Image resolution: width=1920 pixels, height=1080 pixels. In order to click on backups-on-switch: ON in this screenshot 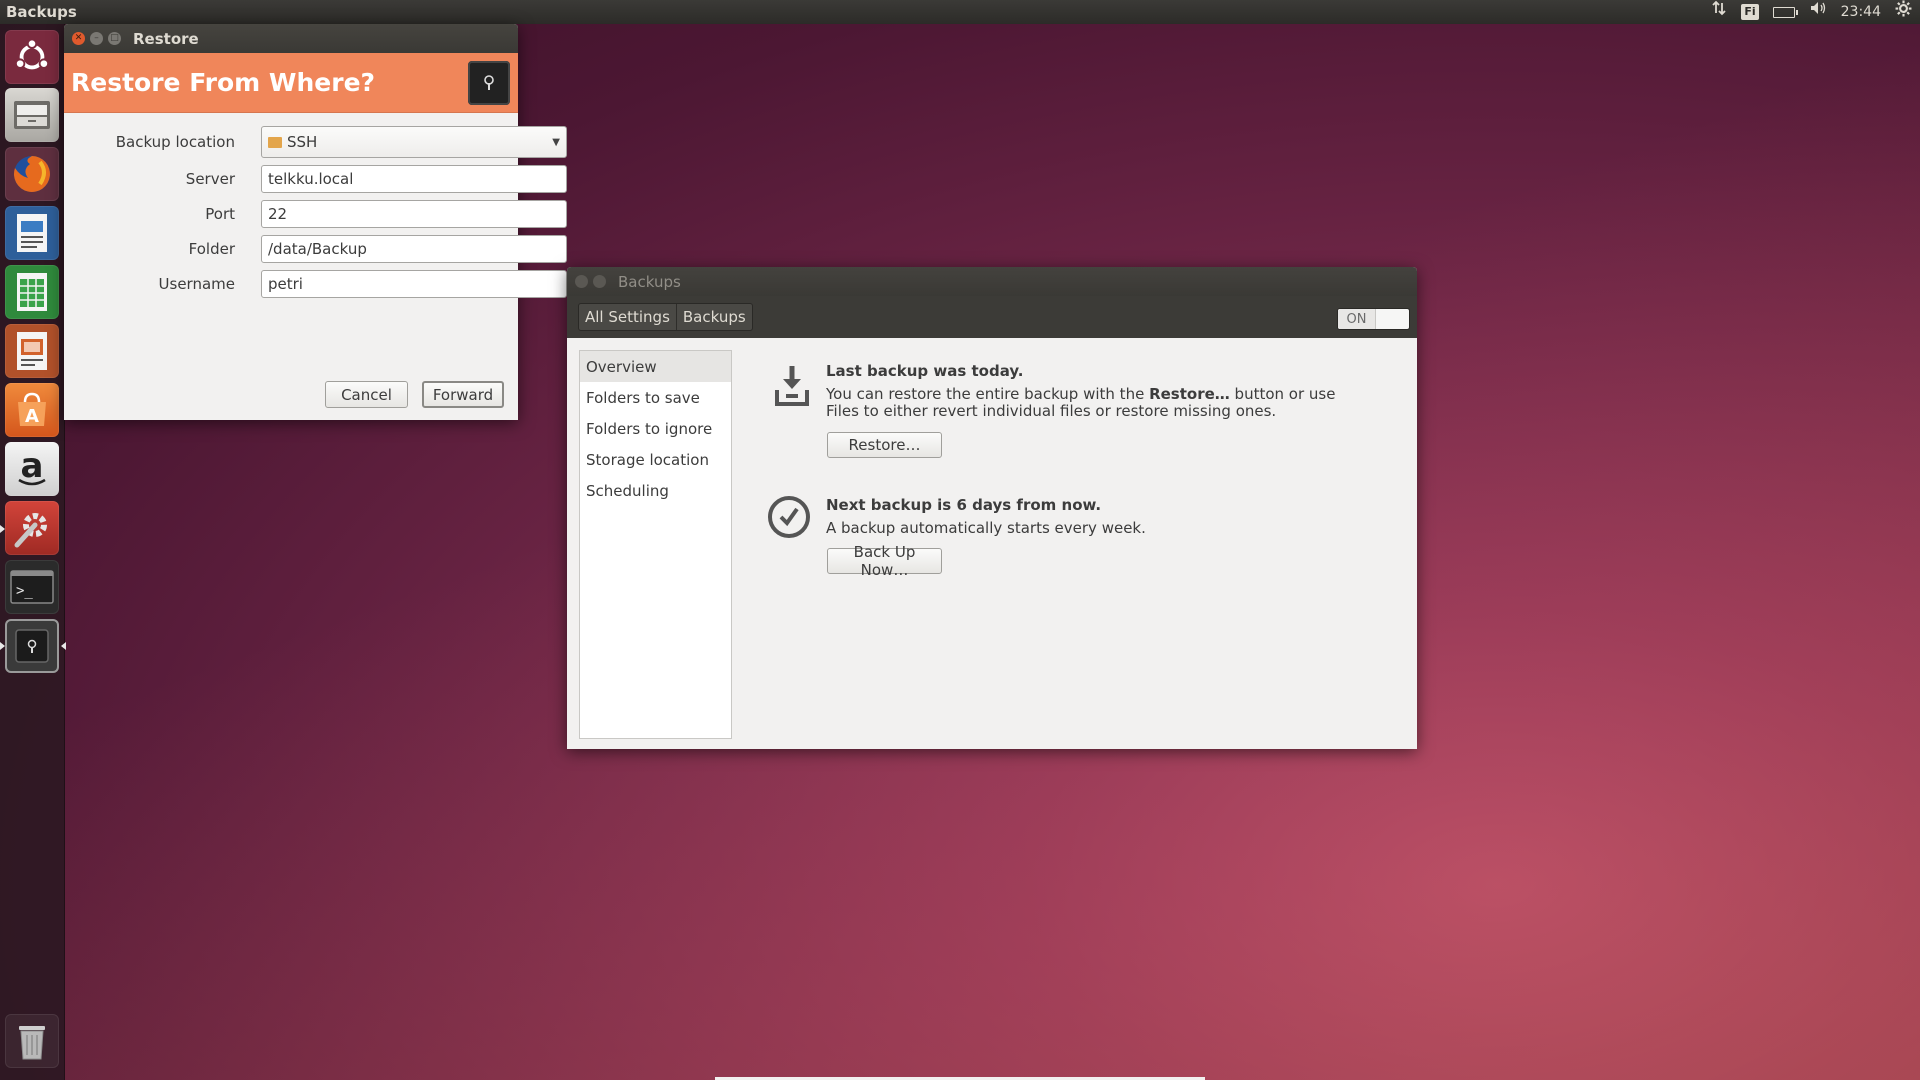, I will do `click(1373, 319)`.